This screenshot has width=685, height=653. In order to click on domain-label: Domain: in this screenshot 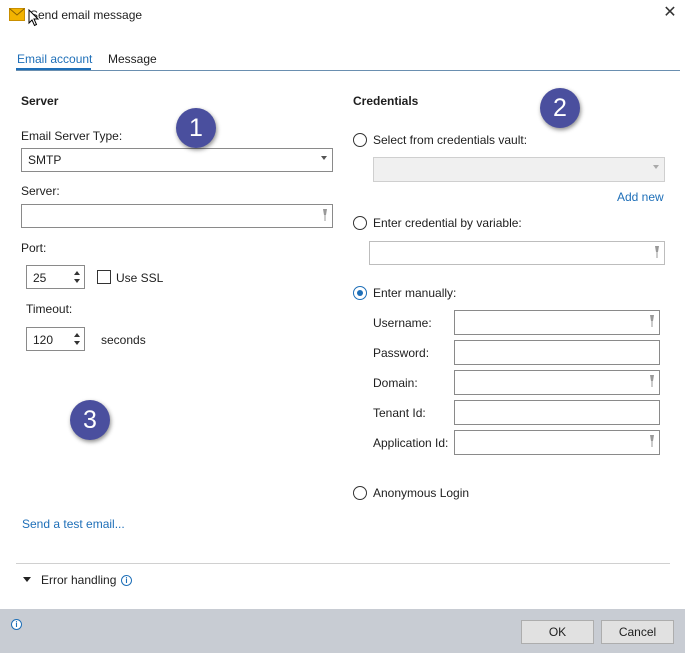, I will do `click(395, 383)`.